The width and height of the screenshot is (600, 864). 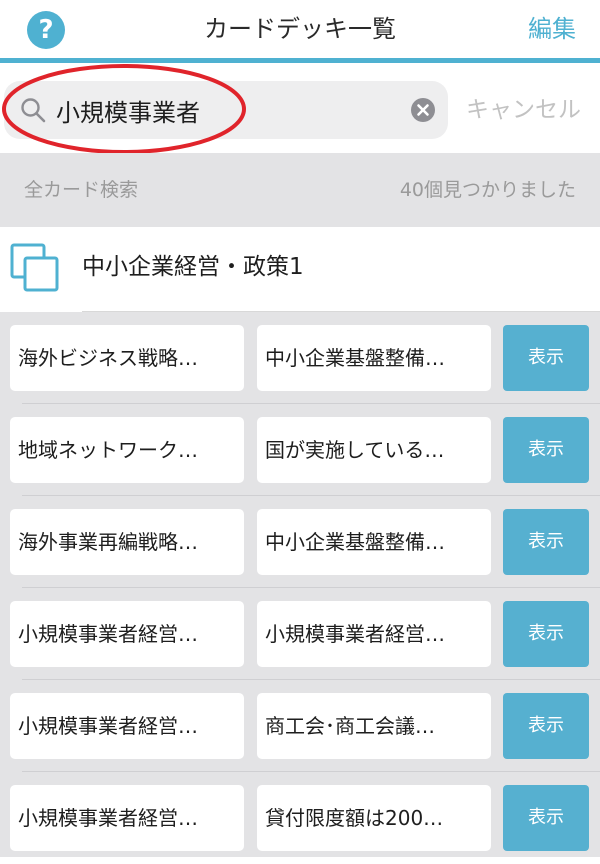 I want to click on card-row: 地域ネットワーク… 国が実施している… 表示, so click(x=300, y=450).